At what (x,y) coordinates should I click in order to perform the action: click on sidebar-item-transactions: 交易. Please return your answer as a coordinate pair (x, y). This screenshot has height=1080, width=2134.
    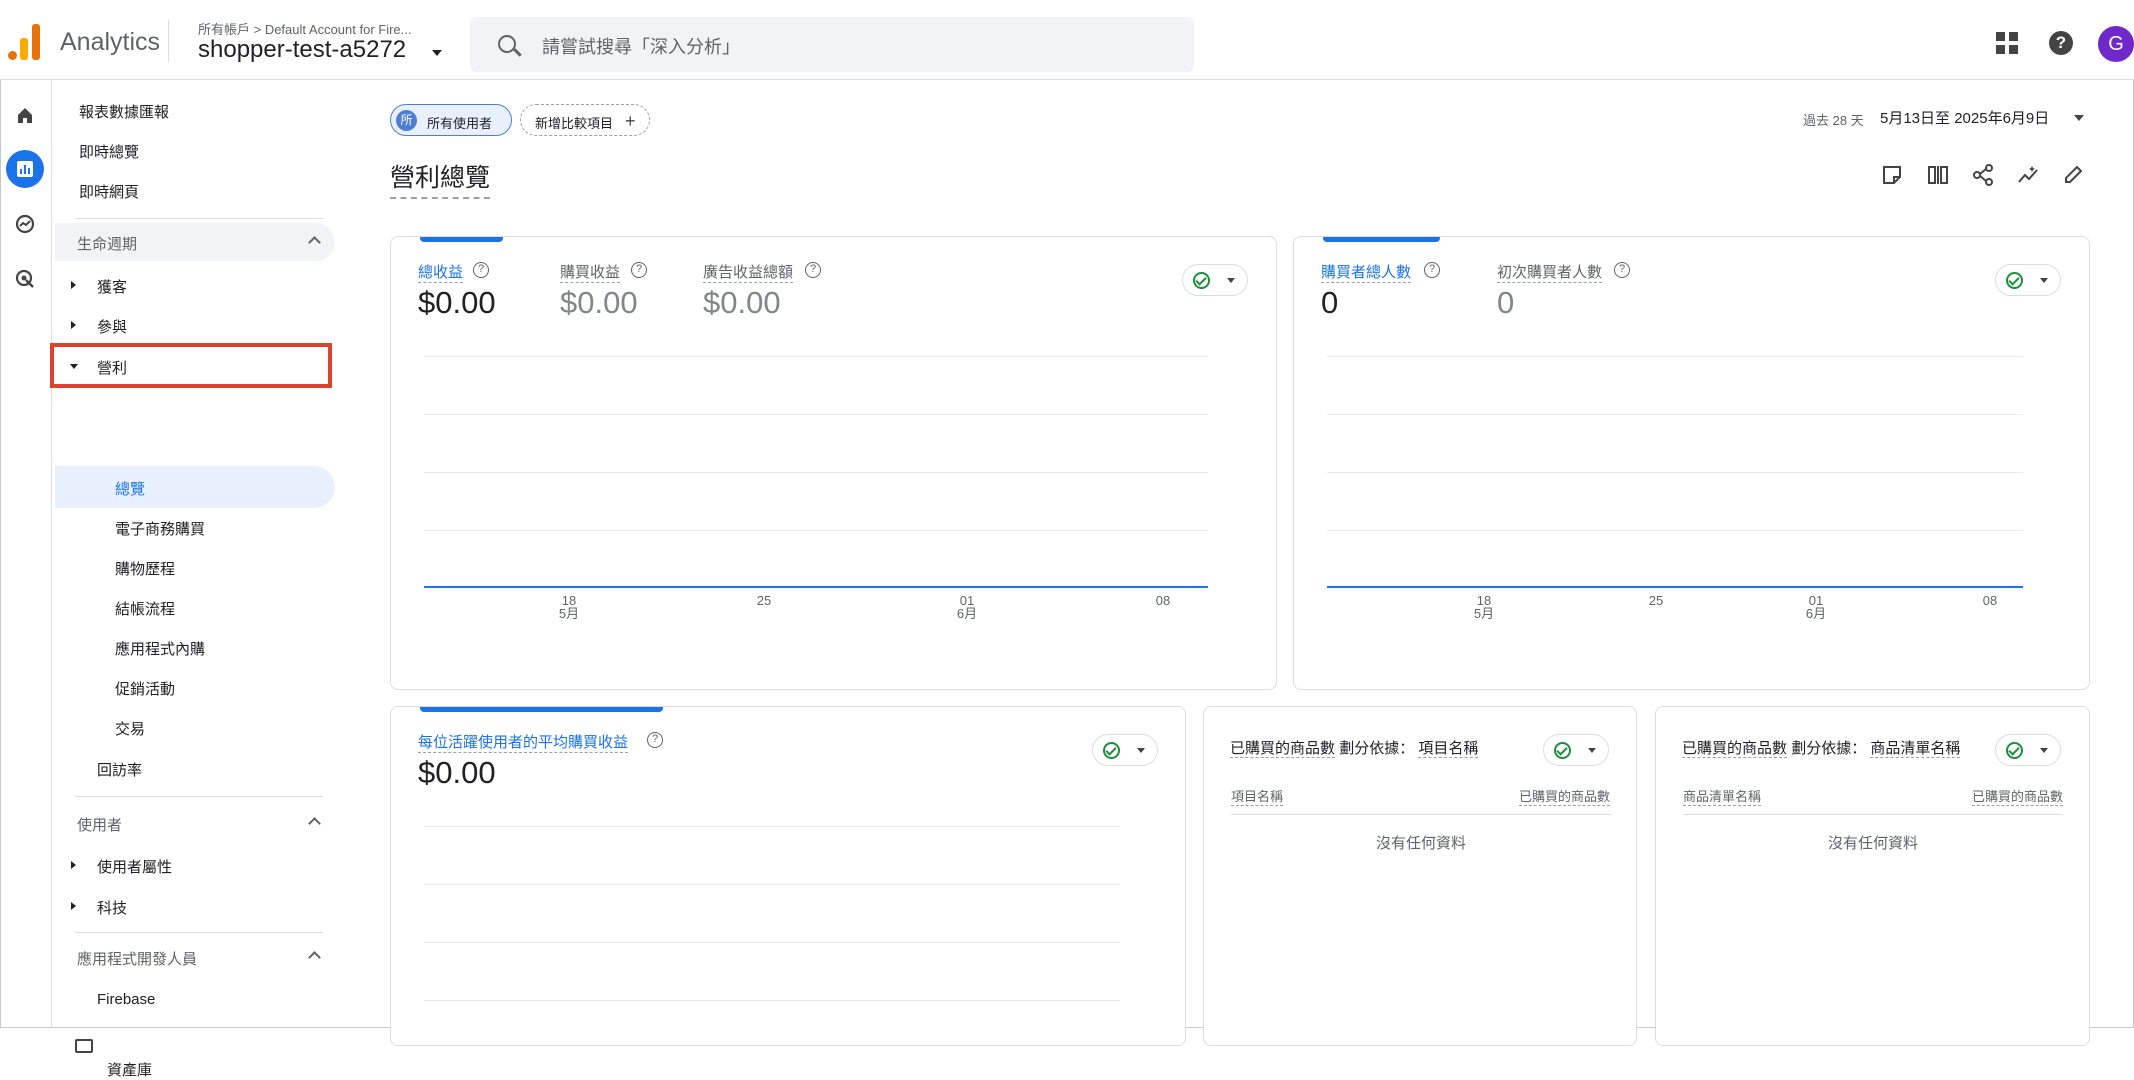
    Looking at the image, I should click on (130, 728).